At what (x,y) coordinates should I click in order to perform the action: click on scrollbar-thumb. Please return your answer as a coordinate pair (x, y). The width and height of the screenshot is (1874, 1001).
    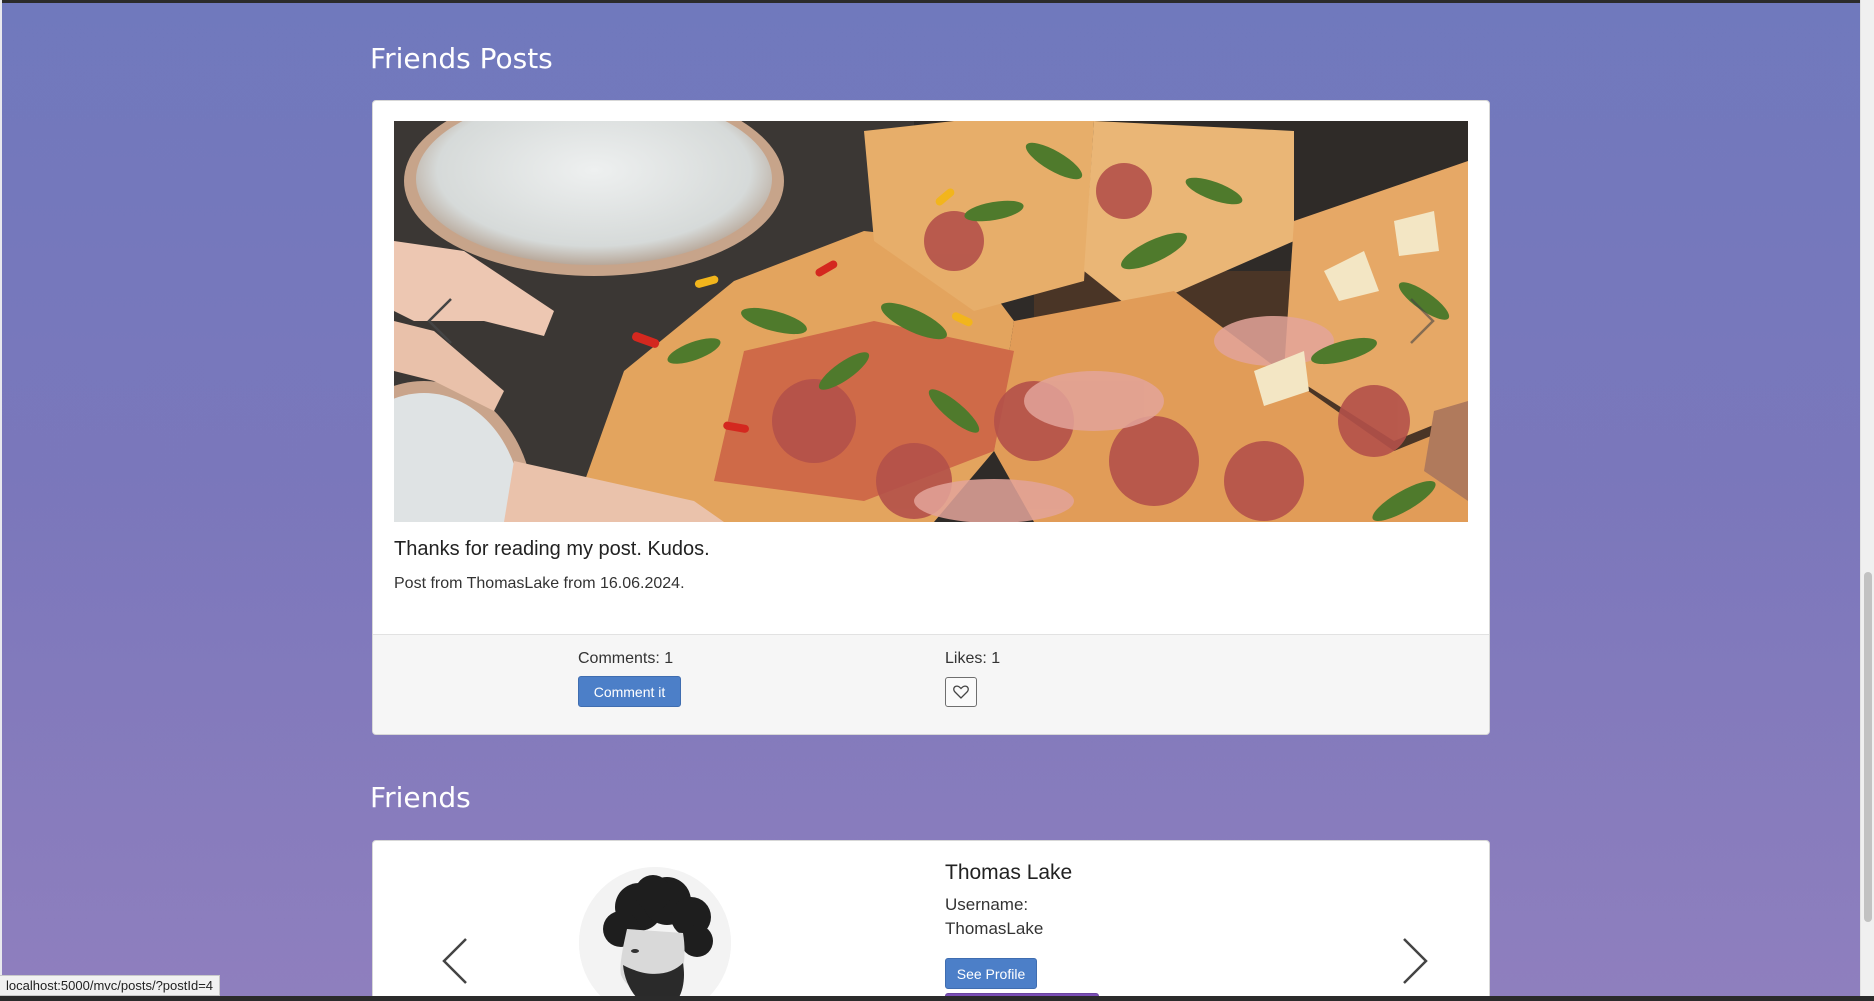
    Looking at the image, I should click on (1868, 747).